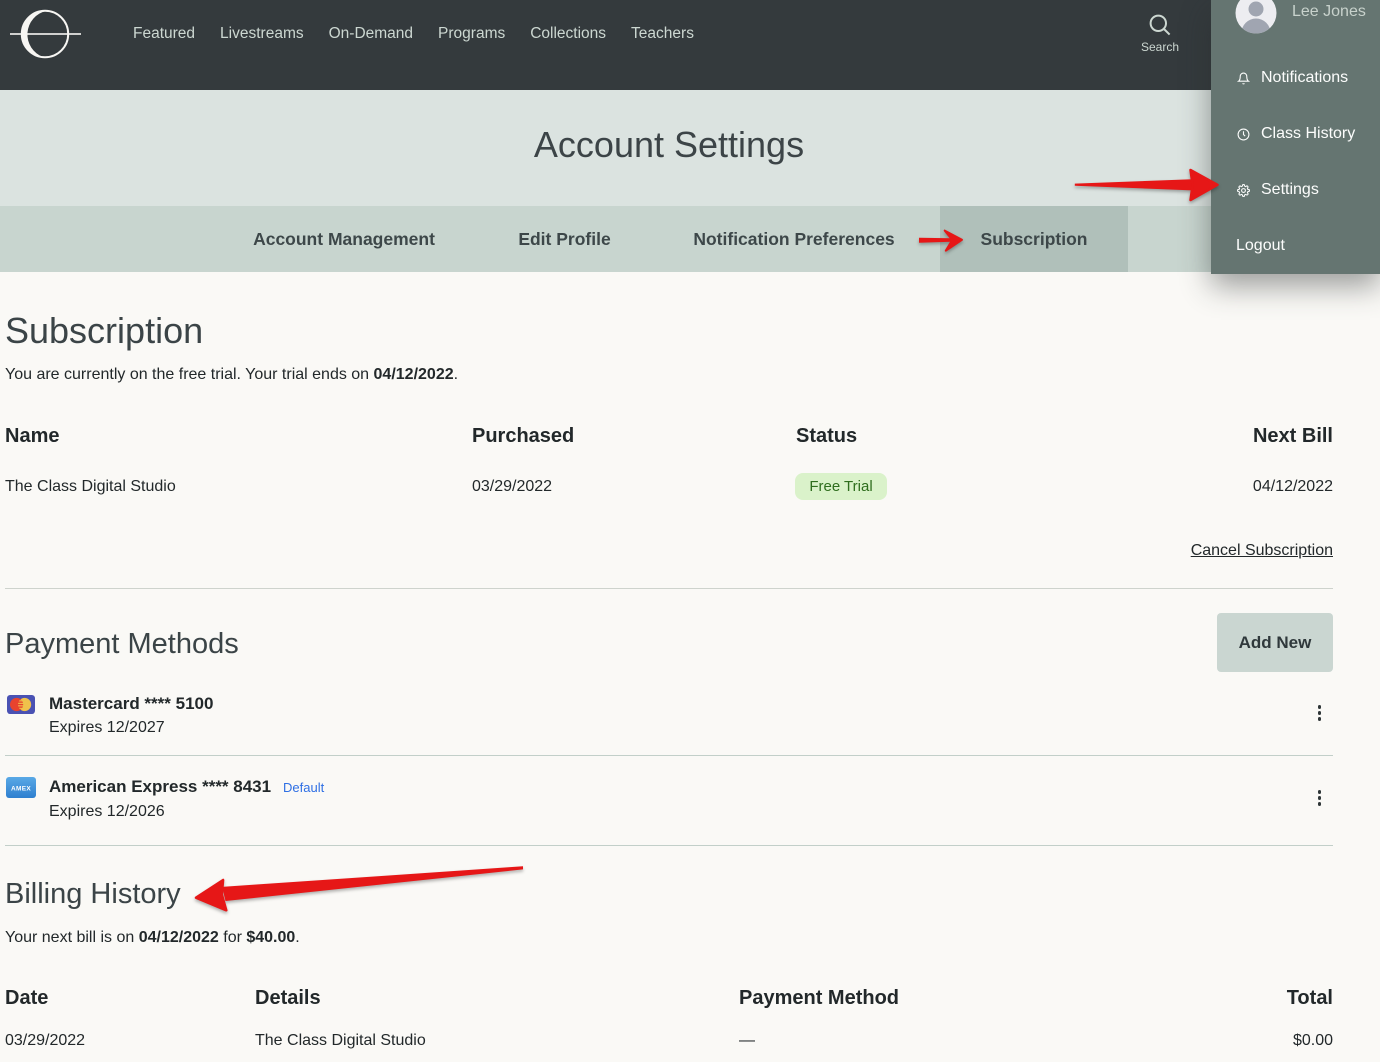 Image resolution: width=1380 pixels, height=1062 pixels. Describe the element at coordinates (21, 788) in the screenshot. I see `svg-text: AMEX` at that location.